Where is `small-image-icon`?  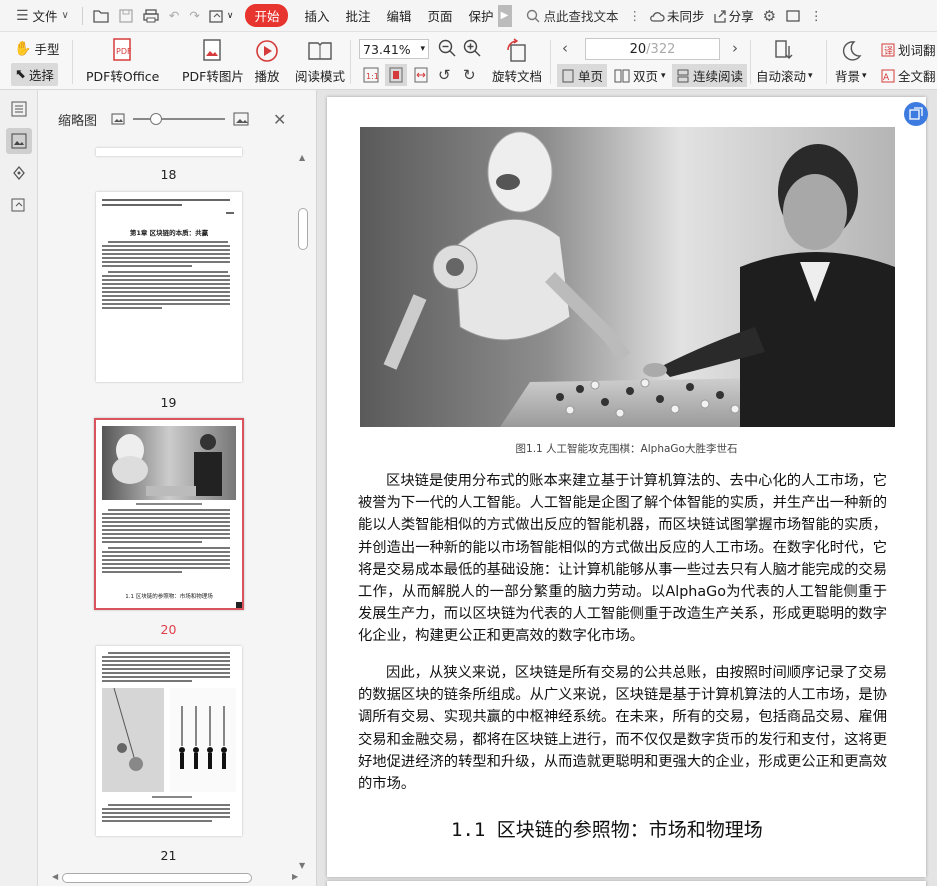
small-image-icon is located at coordinates (118, 119).